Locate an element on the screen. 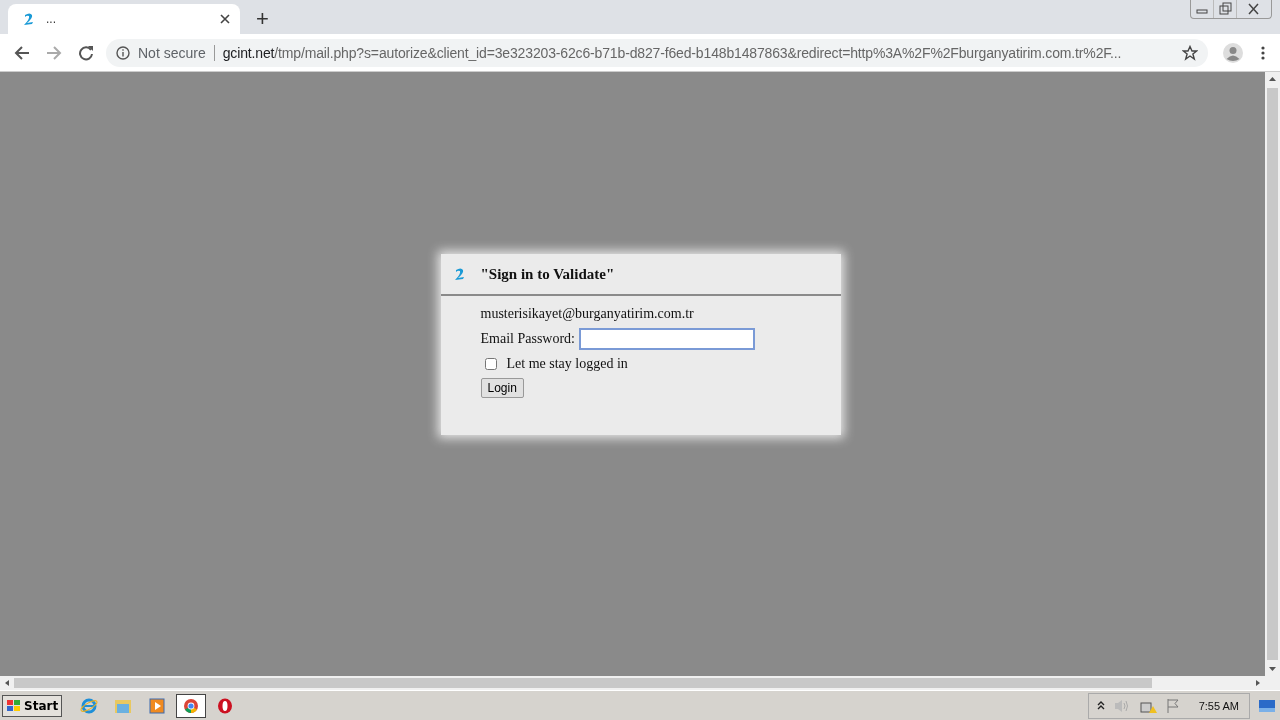 The width and height of the screenshot is (1280, 720). show-desktop-icon is located at coordinates (1267, 705).